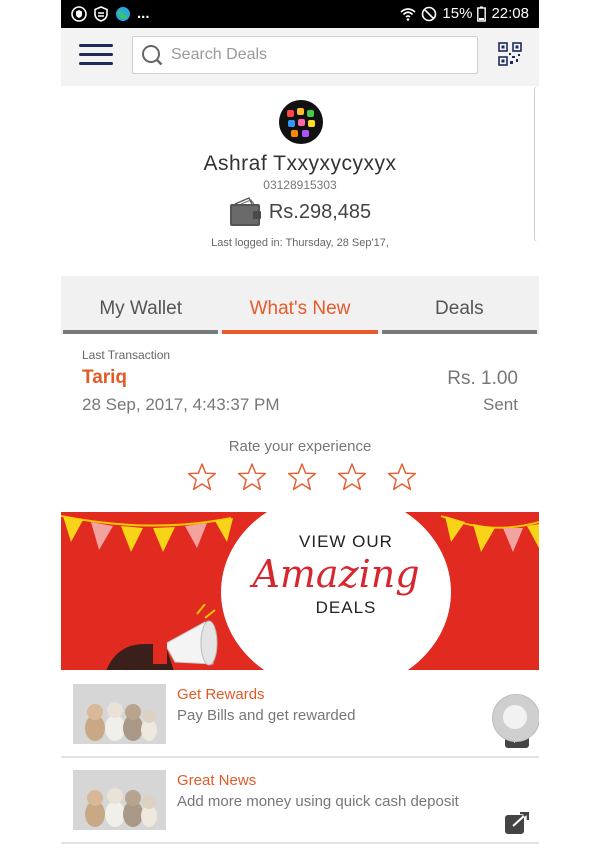 The height and width of the screenshot is (849, 600). I want to click on search-box, so click(305, 55).